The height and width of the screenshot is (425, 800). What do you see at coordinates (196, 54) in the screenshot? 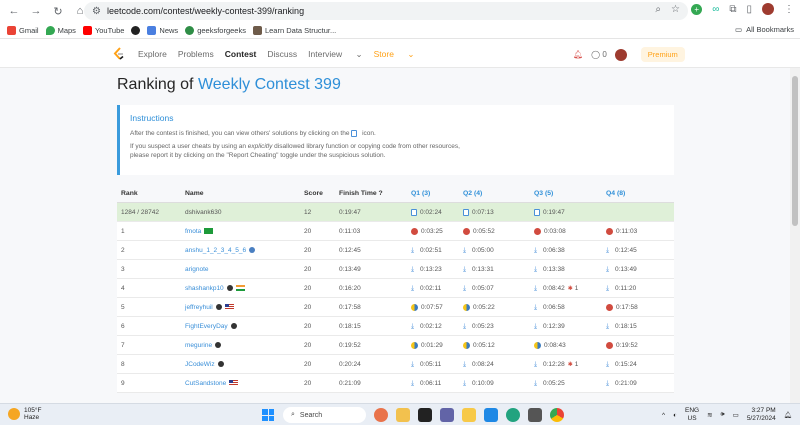
I see `nav-problems: Problems` at bounding box center [196, 54].